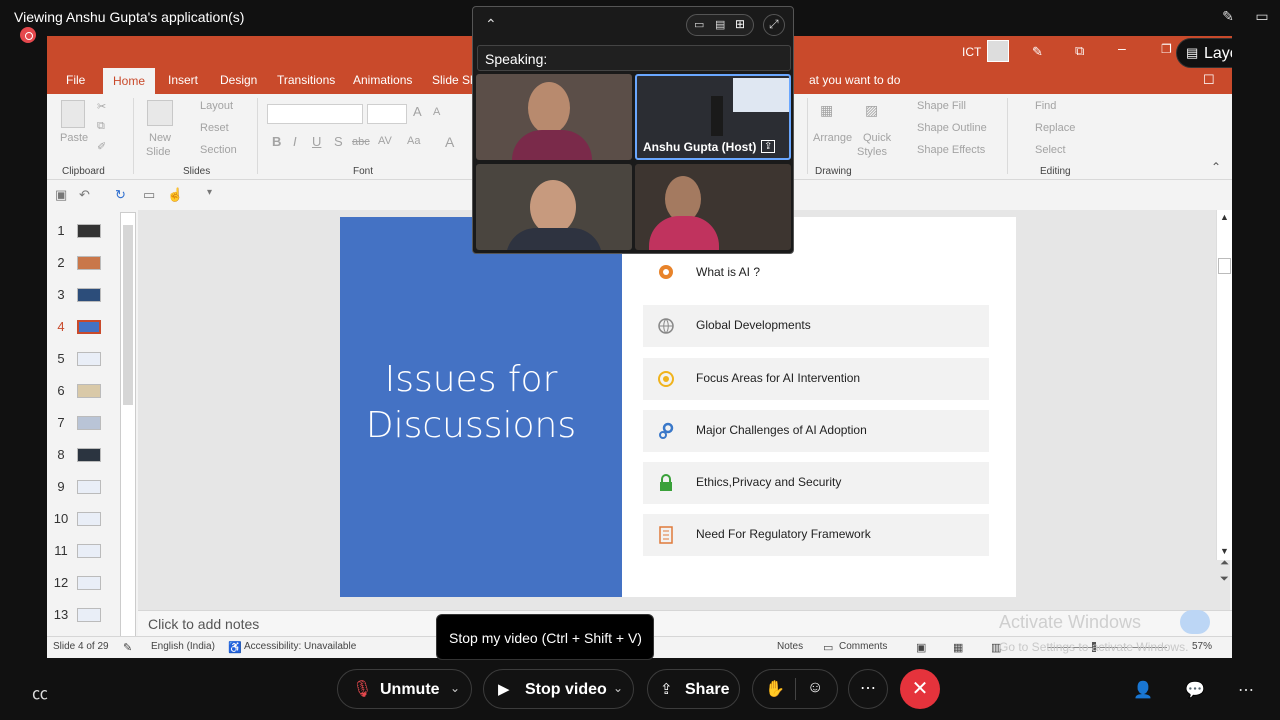 The image size is (1280, 720). Describe the element at coordinates (877, 138) in the screenshot. I see `quick-styles-button: Quick` at that location.